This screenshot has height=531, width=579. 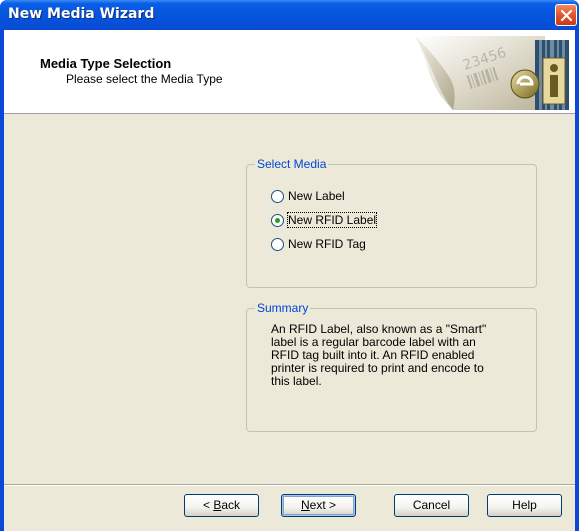 What do you see at coordinates (431, 505) in the screenshot?
I see `cancel-button: Cancel` at bounding box center [431, 505].